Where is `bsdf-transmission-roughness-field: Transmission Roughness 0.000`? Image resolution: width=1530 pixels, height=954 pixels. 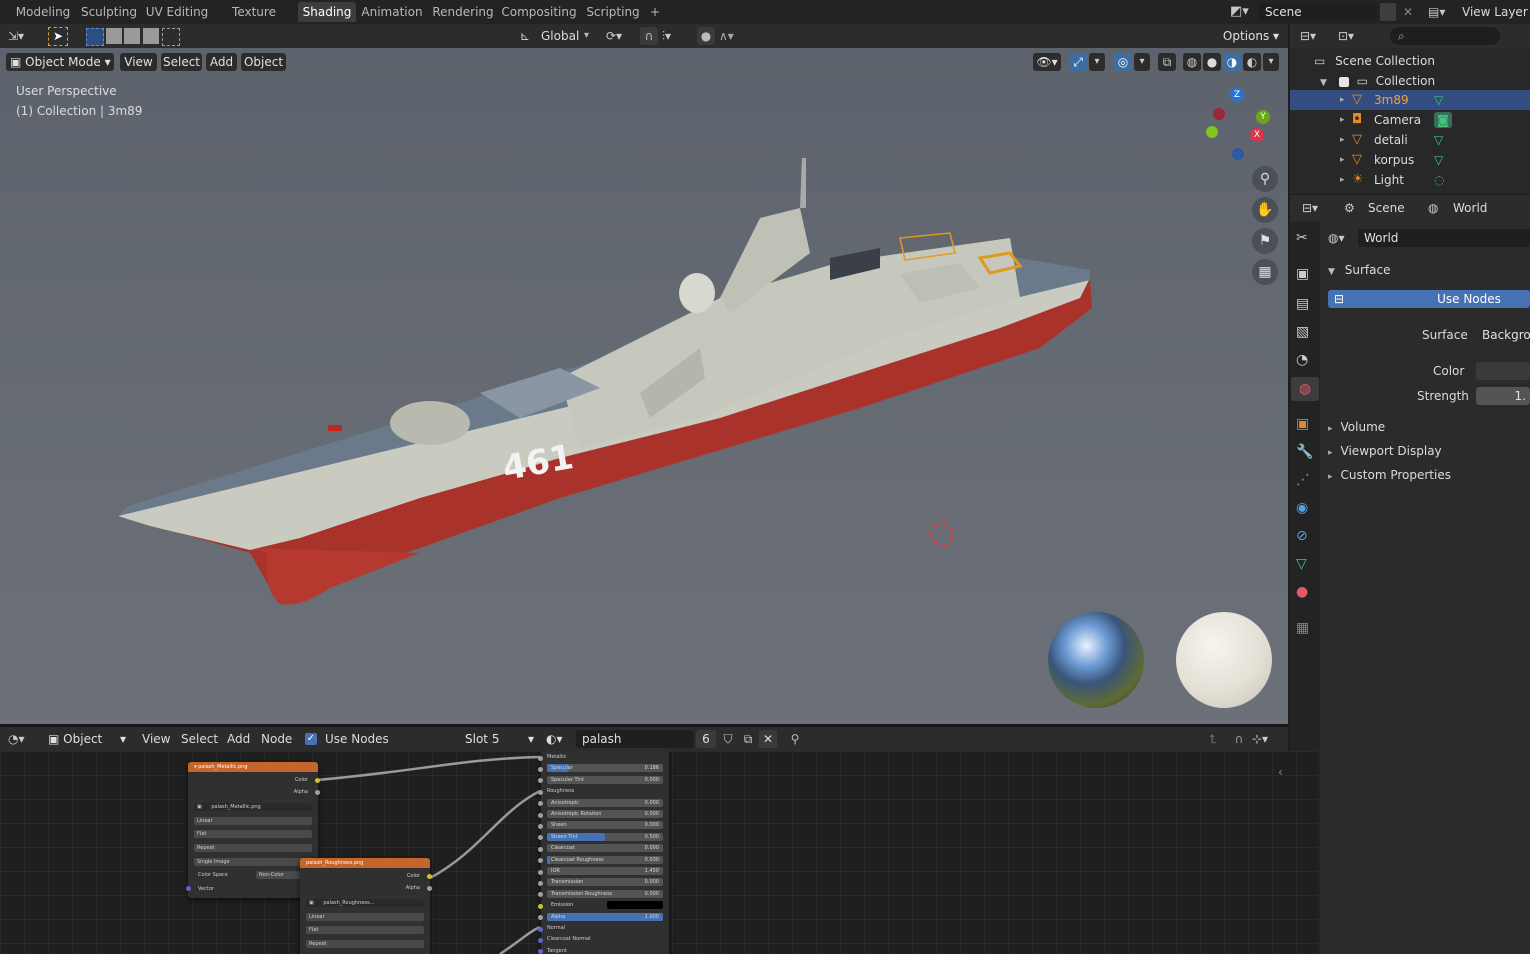
bsdf-transmission-roughness-field: Transmission Roughness 0.000 is located at coordinates (605, 893).